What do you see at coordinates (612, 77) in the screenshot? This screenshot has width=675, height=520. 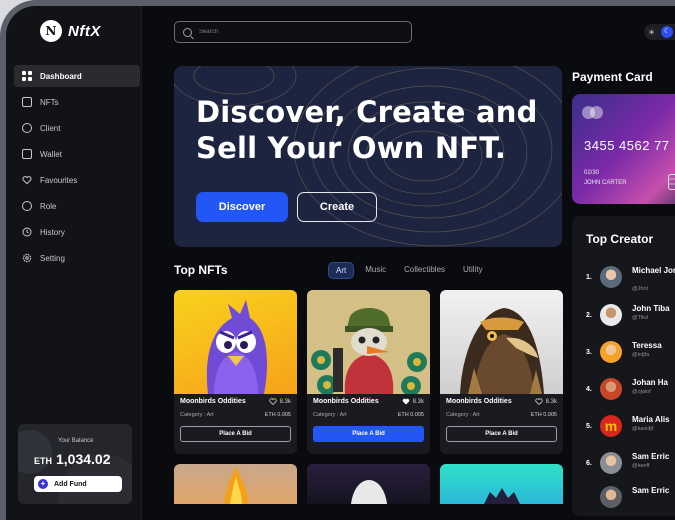 I see `payment-card-title: Payment Card` at bounding box center [612, 77].